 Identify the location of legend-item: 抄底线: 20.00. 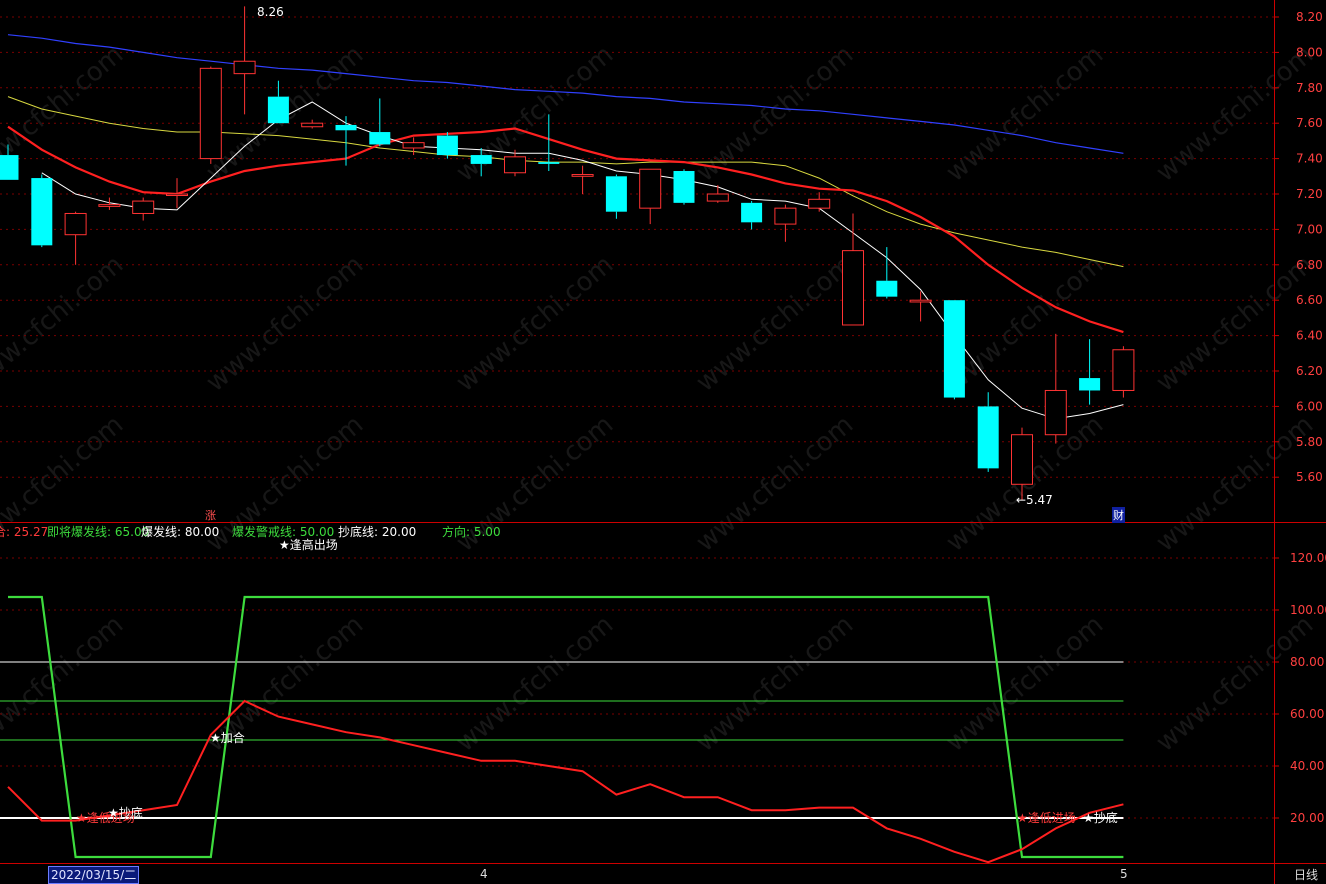
(377, 532).